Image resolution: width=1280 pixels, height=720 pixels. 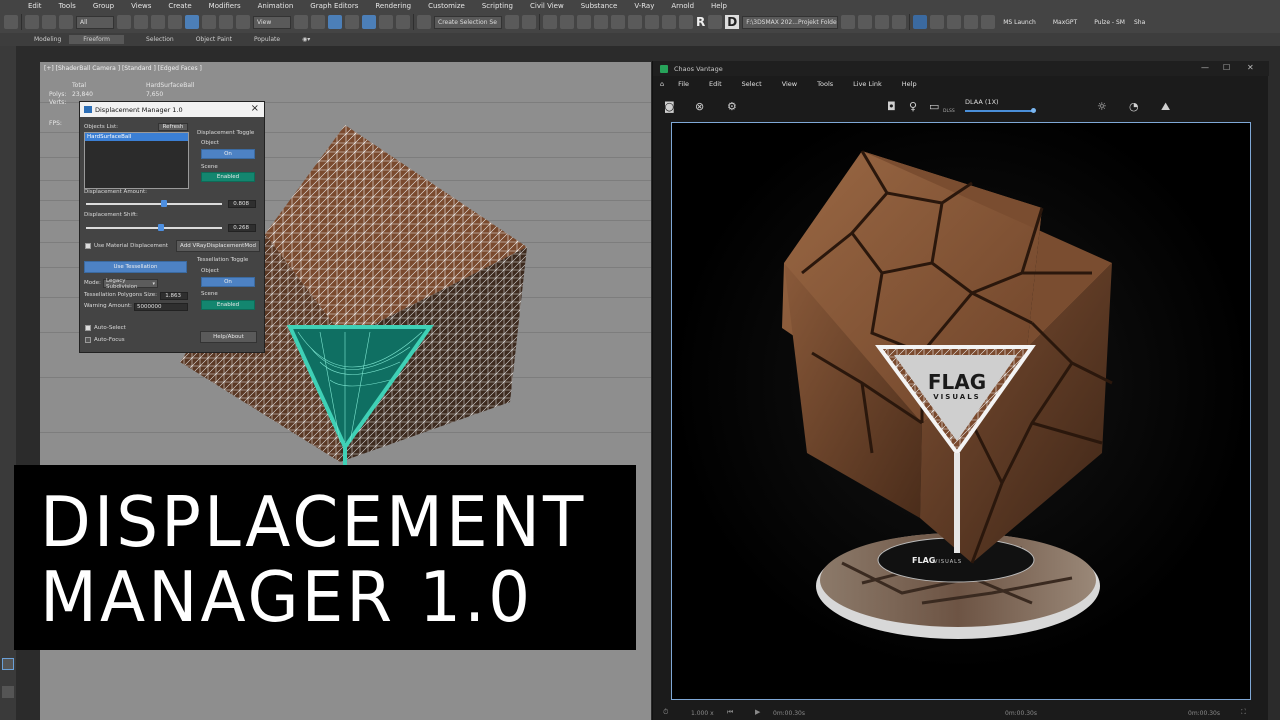 What do you see at coordinates (1102, 106) in the screenshot?
I see `weather-icon: ☼` at bounding box center [1102, 106].